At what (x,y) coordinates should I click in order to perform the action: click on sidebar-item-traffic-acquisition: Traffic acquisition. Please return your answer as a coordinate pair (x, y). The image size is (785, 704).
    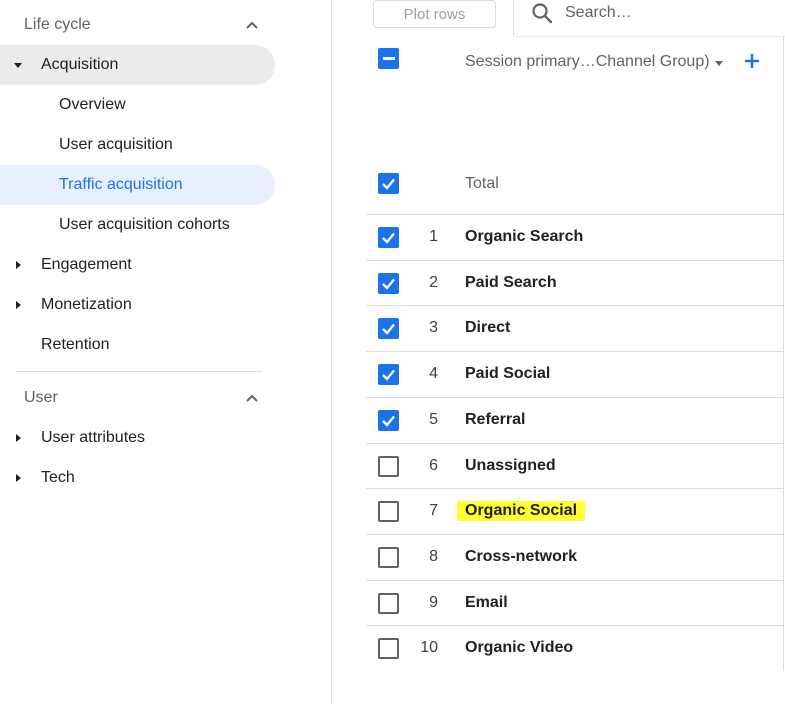
    Looking at the image, I should click on (137, 185).